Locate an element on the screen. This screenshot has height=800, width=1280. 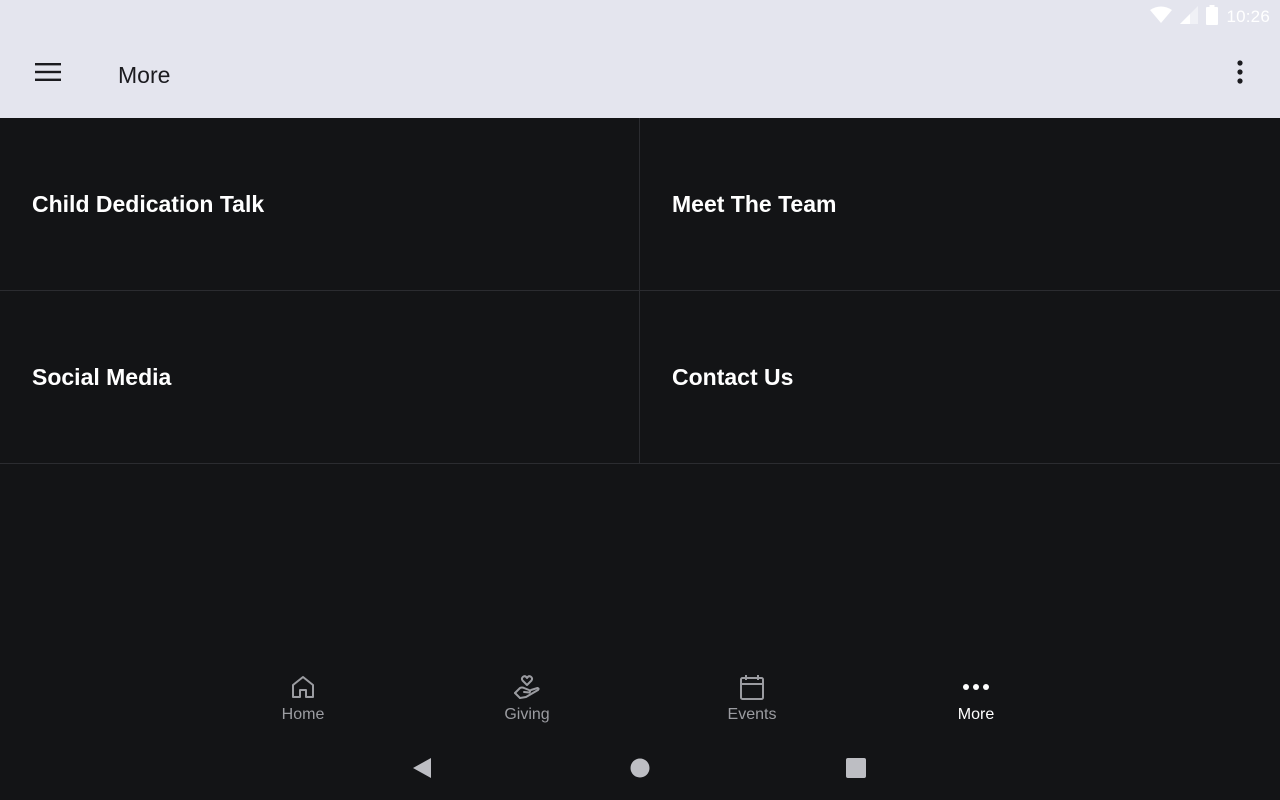
nav-label-events: Events is located at coordinates (752, 714).